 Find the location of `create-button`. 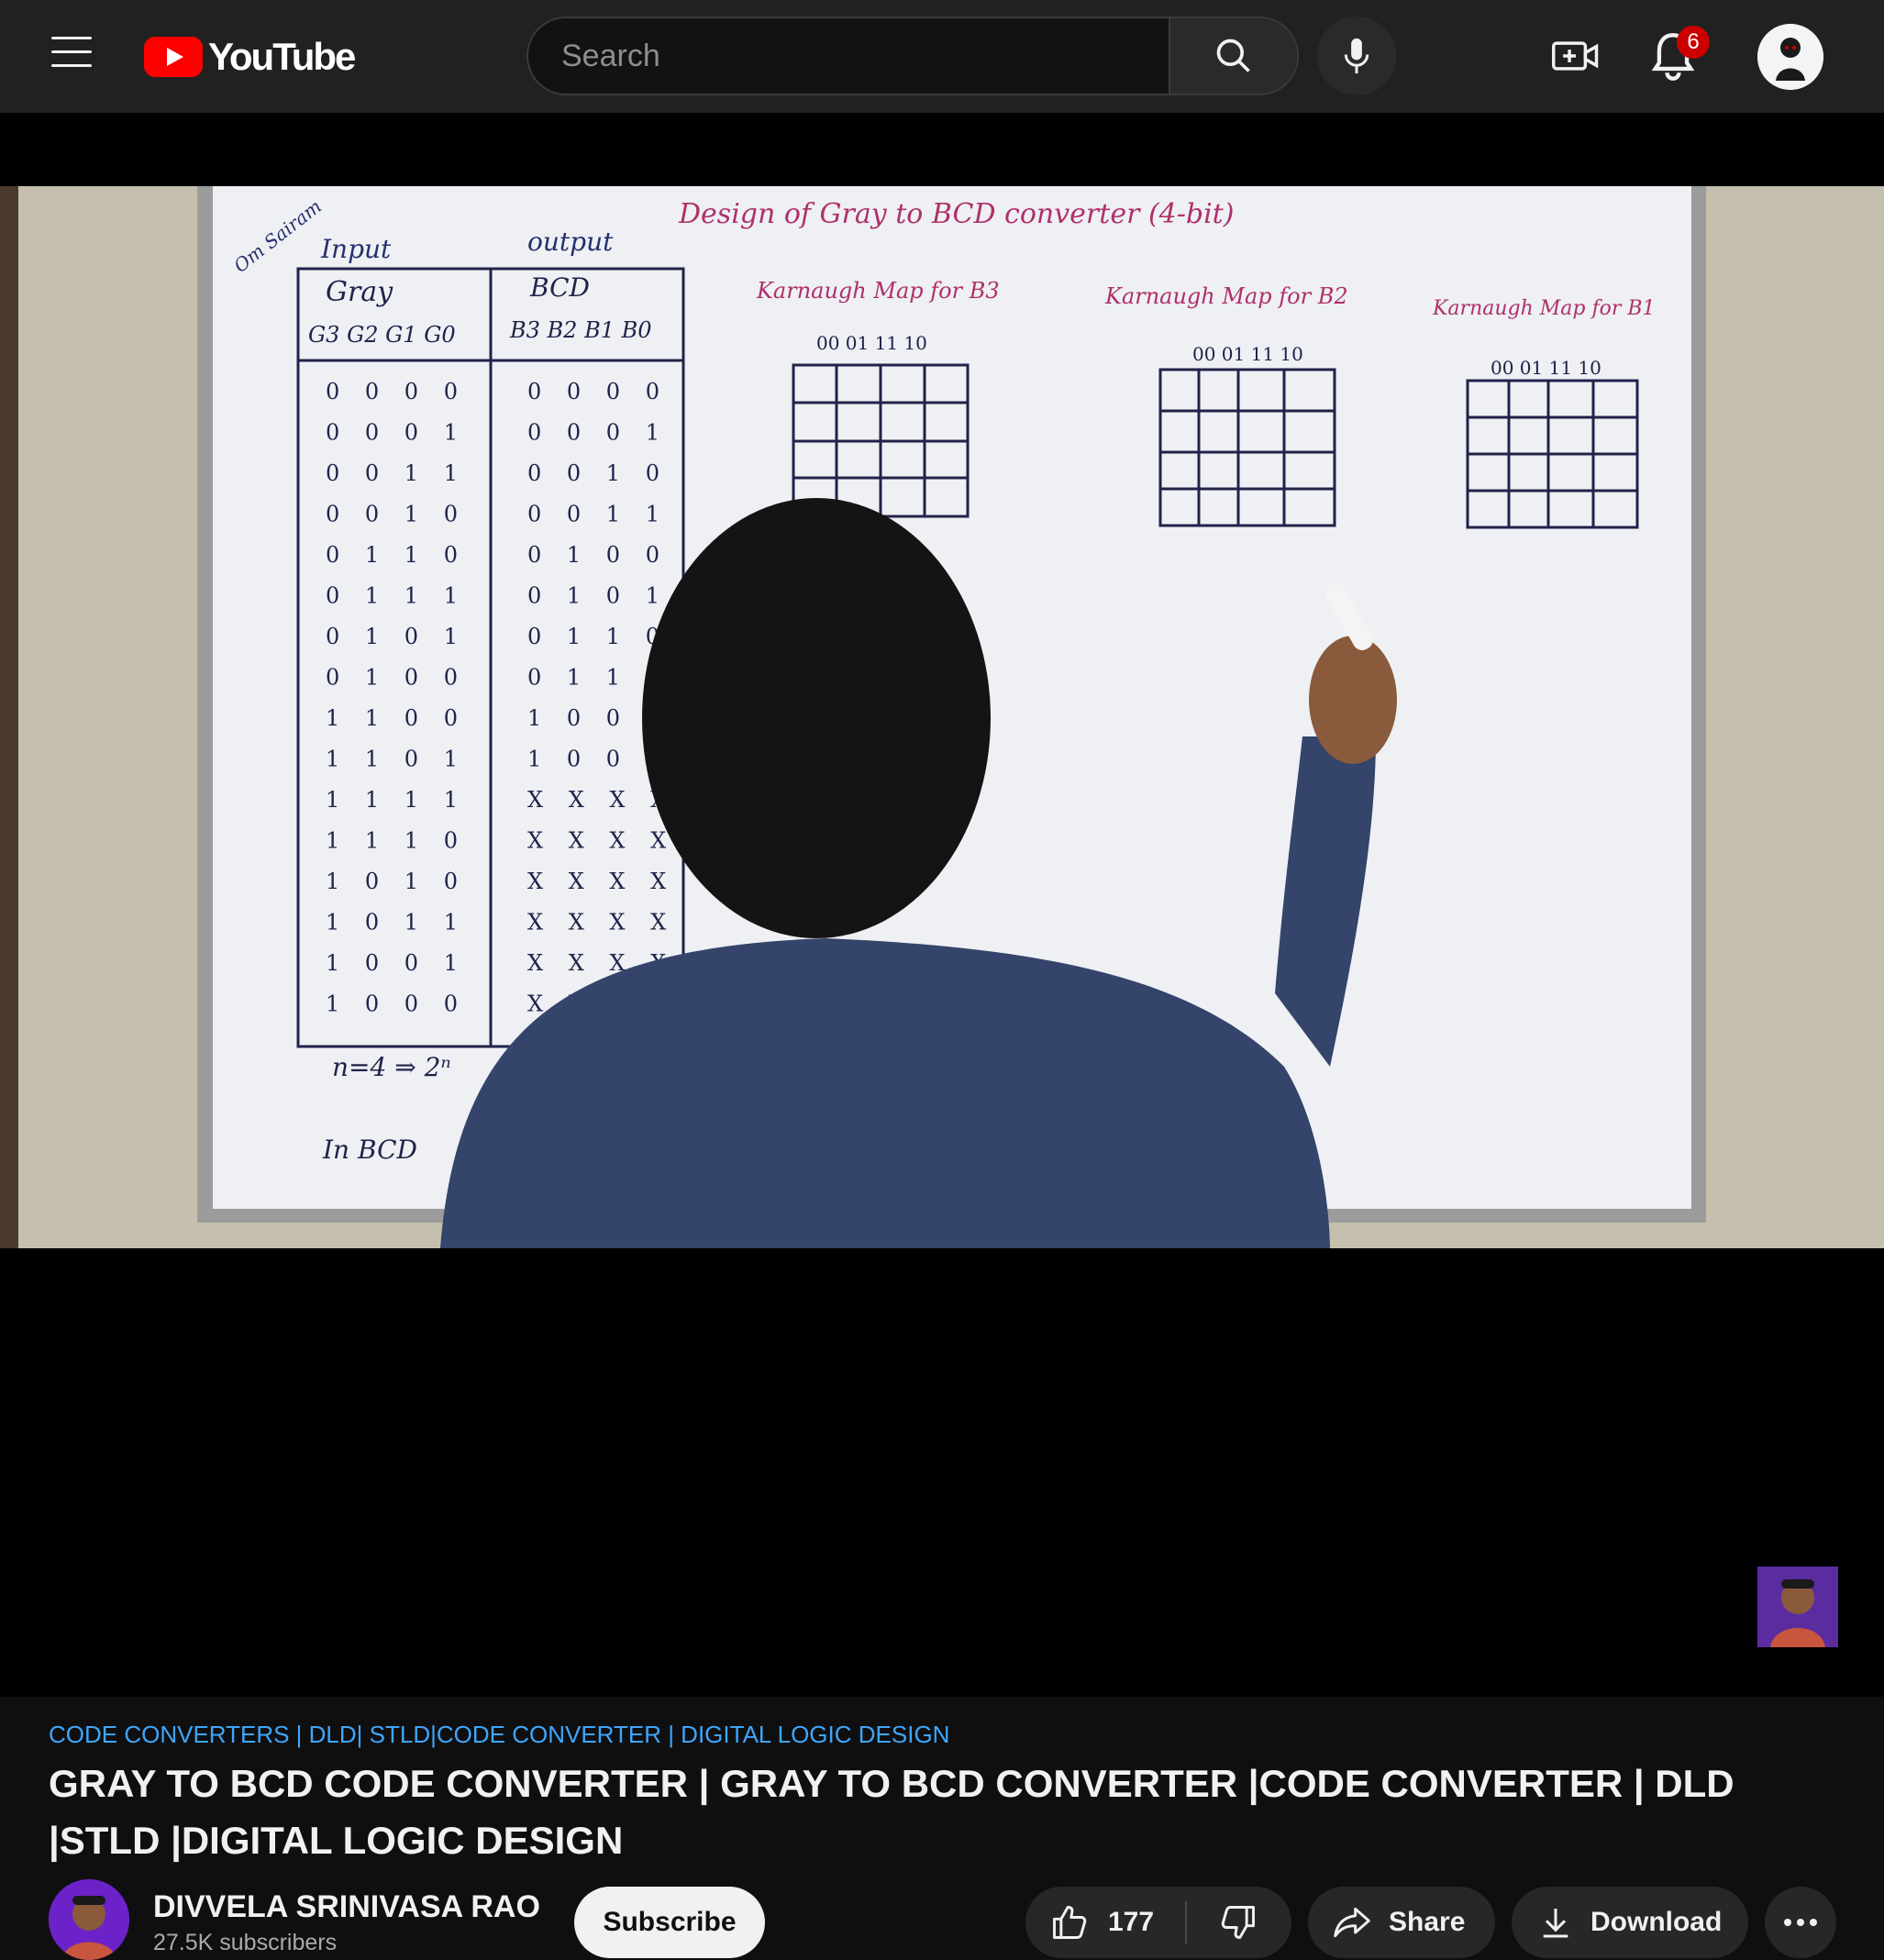

create-button is located at coordinates (1576, 56).